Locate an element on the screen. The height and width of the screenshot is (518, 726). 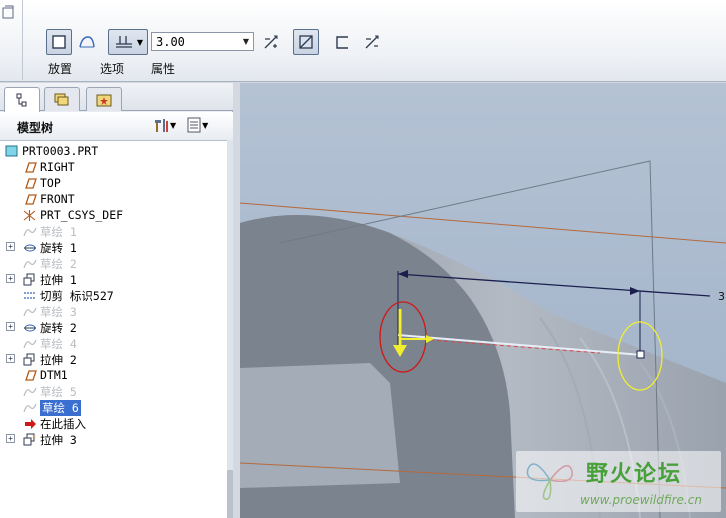
thicken-button is located at coordinates (342, 42).